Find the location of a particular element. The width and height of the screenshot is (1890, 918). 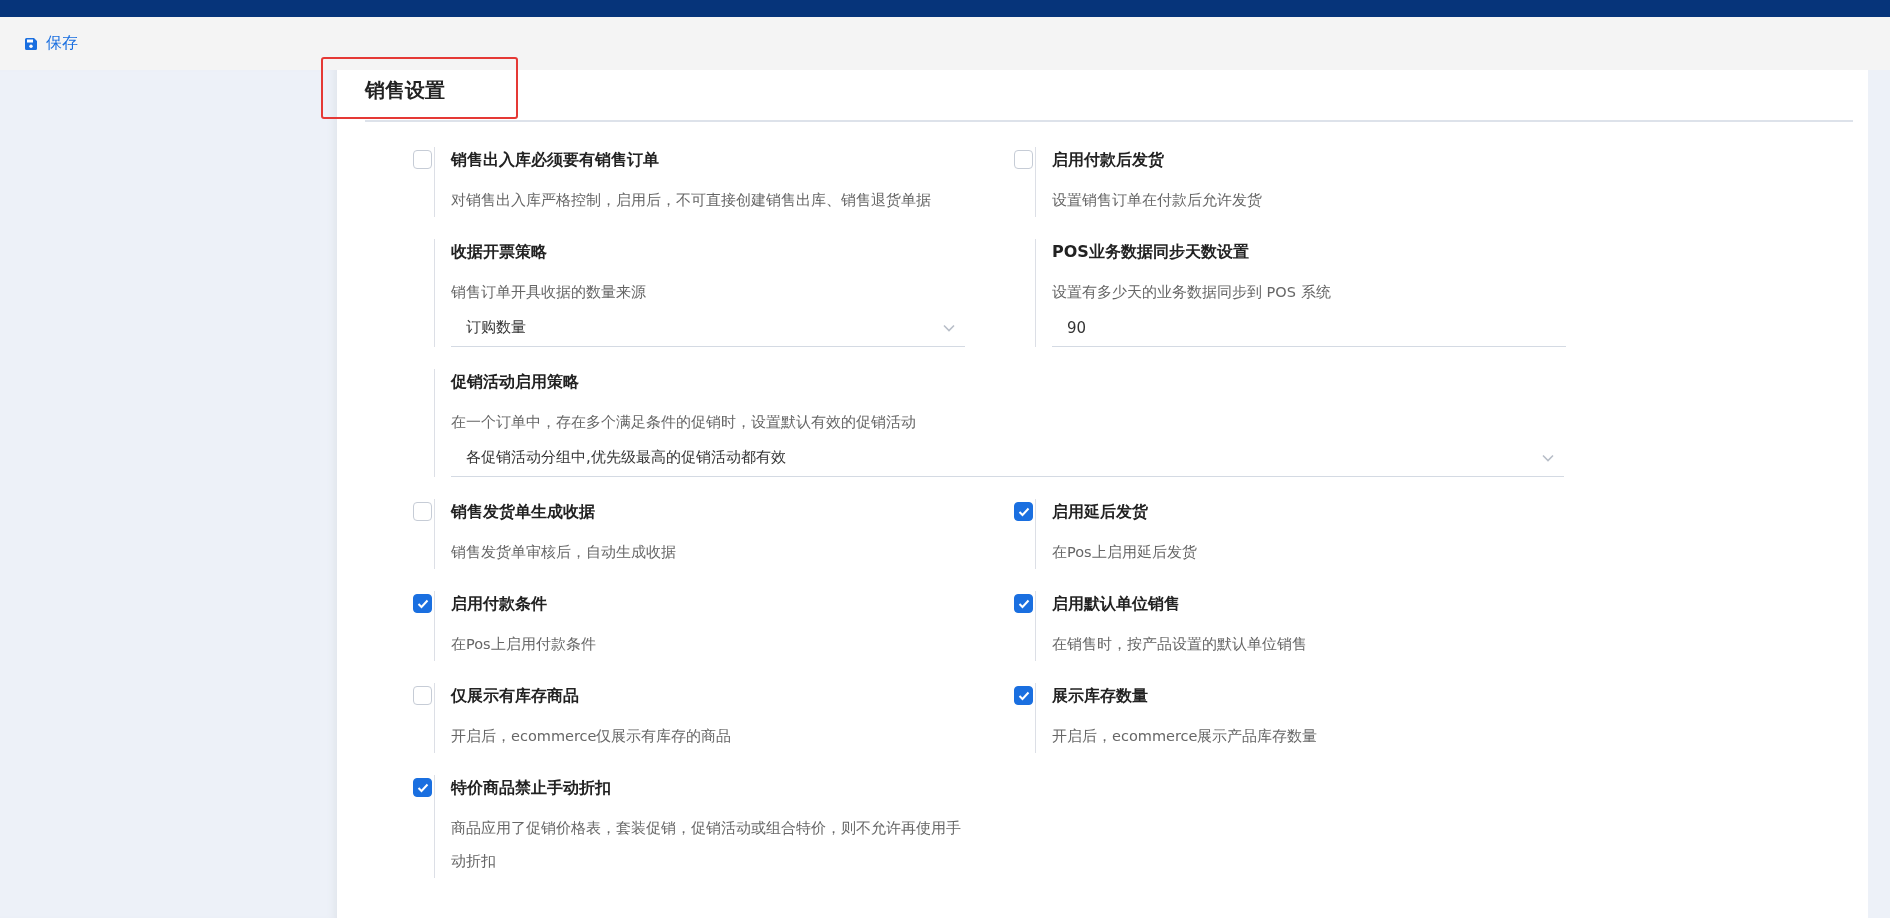

setting-title: 仅展示有库存商品 is located at coordinates (515, 696).